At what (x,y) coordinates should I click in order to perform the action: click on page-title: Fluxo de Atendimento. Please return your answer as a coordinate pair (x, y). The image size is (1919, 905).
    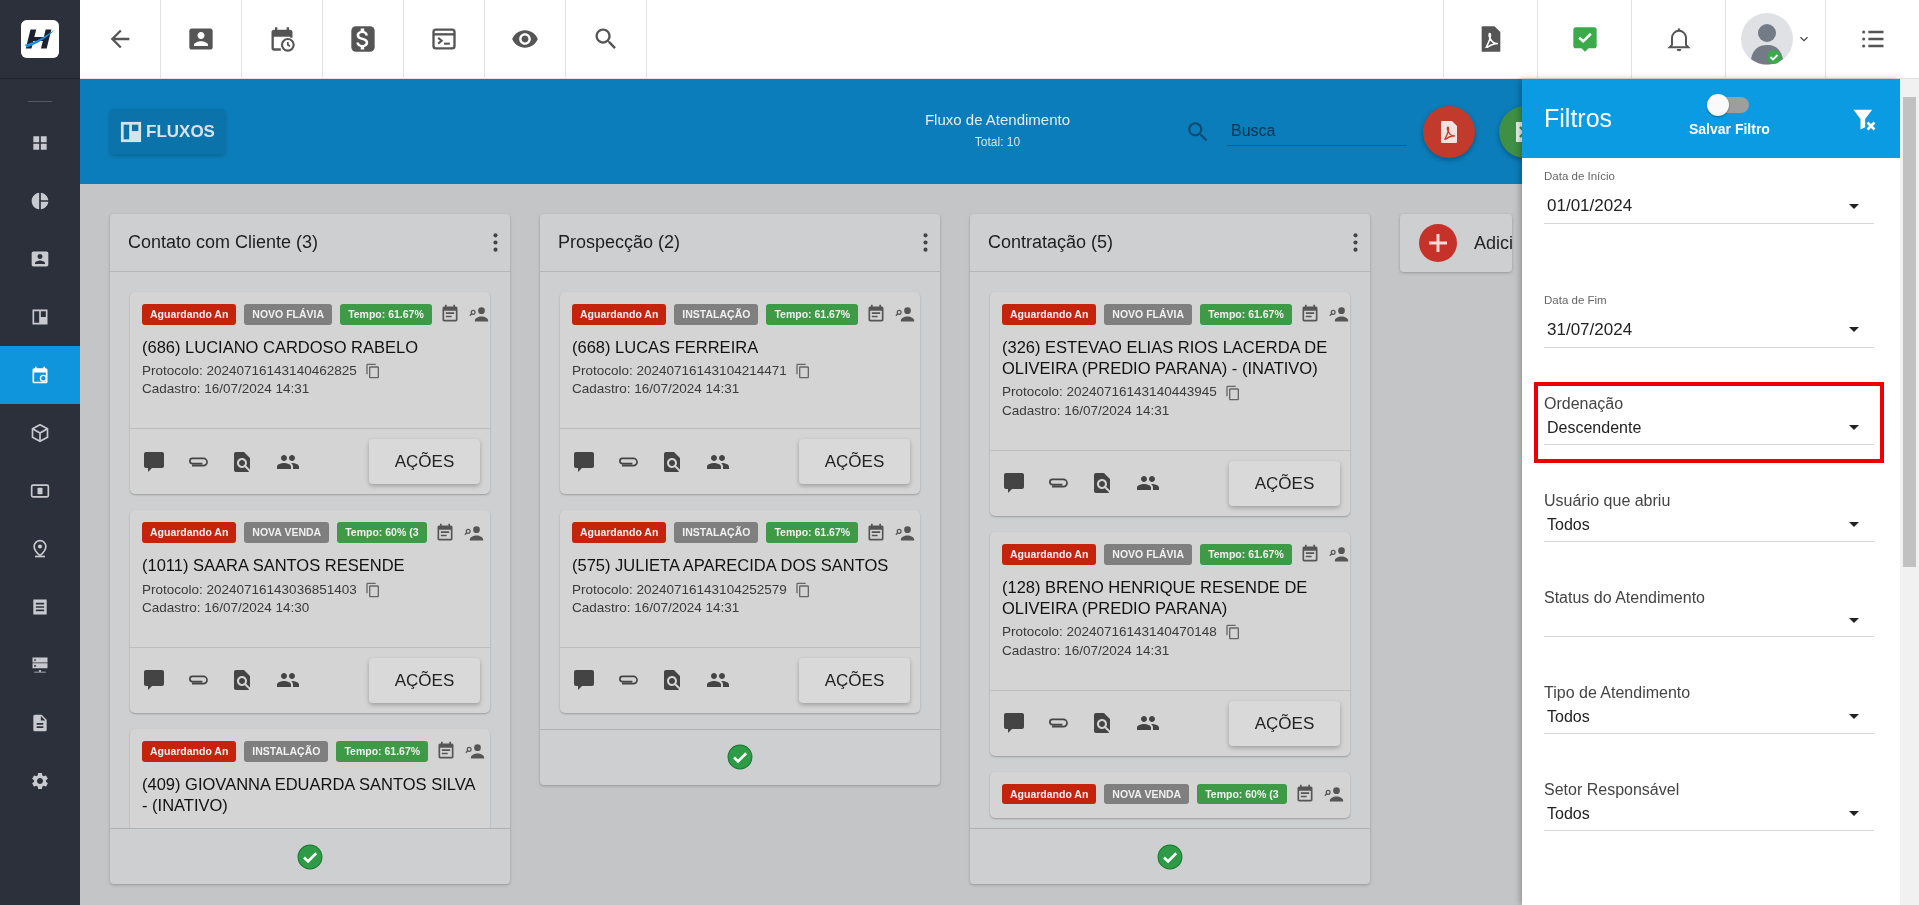
    Looking at the image, I should click on (997, 120).